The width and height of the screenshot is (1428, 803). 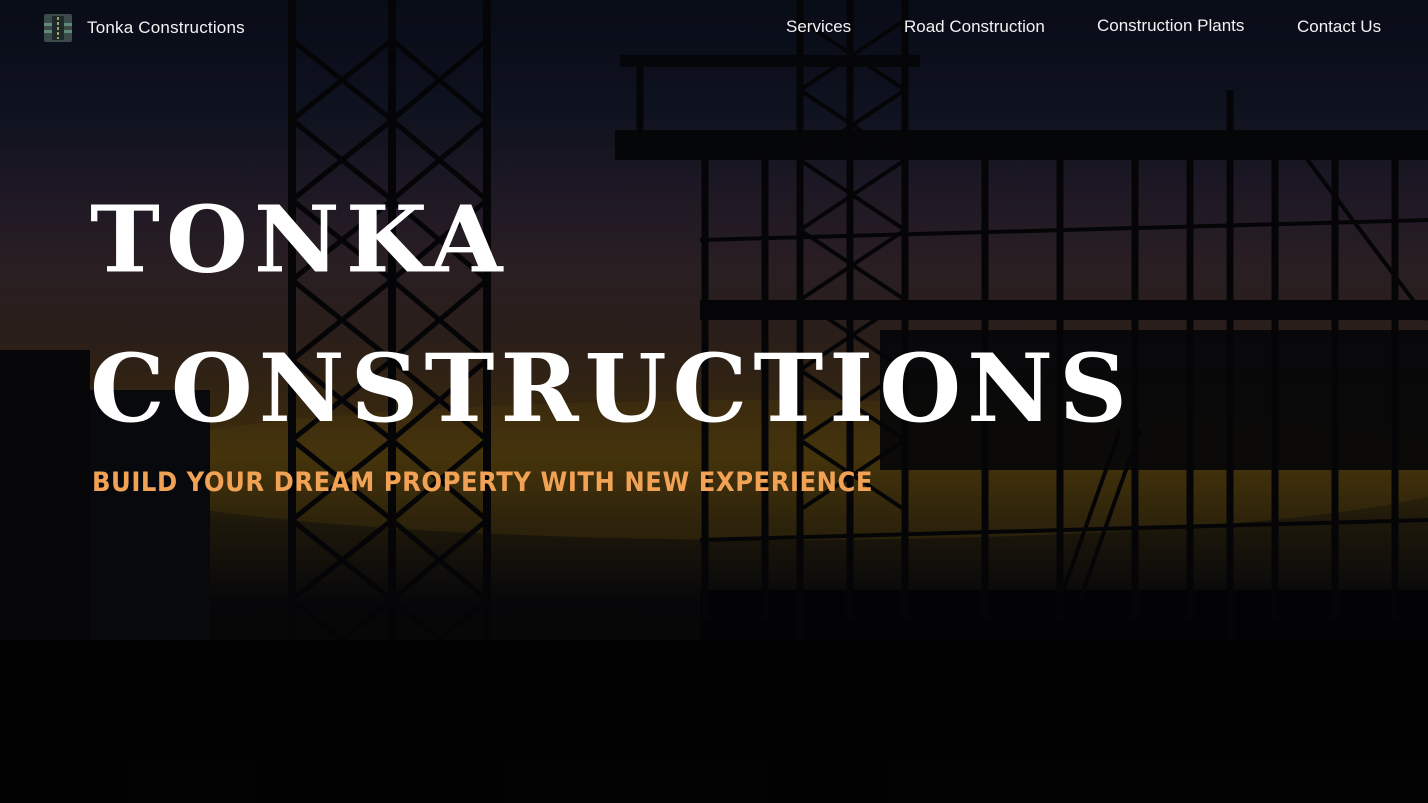 I want to click on nav-link-road-construction: Road Construction, so click(x=974, y=27).